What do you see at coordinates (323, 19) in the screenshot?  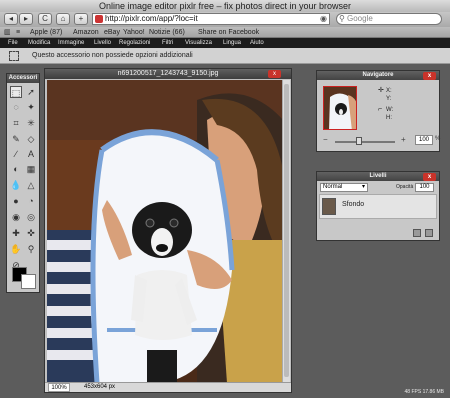 I see `rss-icon: ◉` at bounding box center [323, 19].